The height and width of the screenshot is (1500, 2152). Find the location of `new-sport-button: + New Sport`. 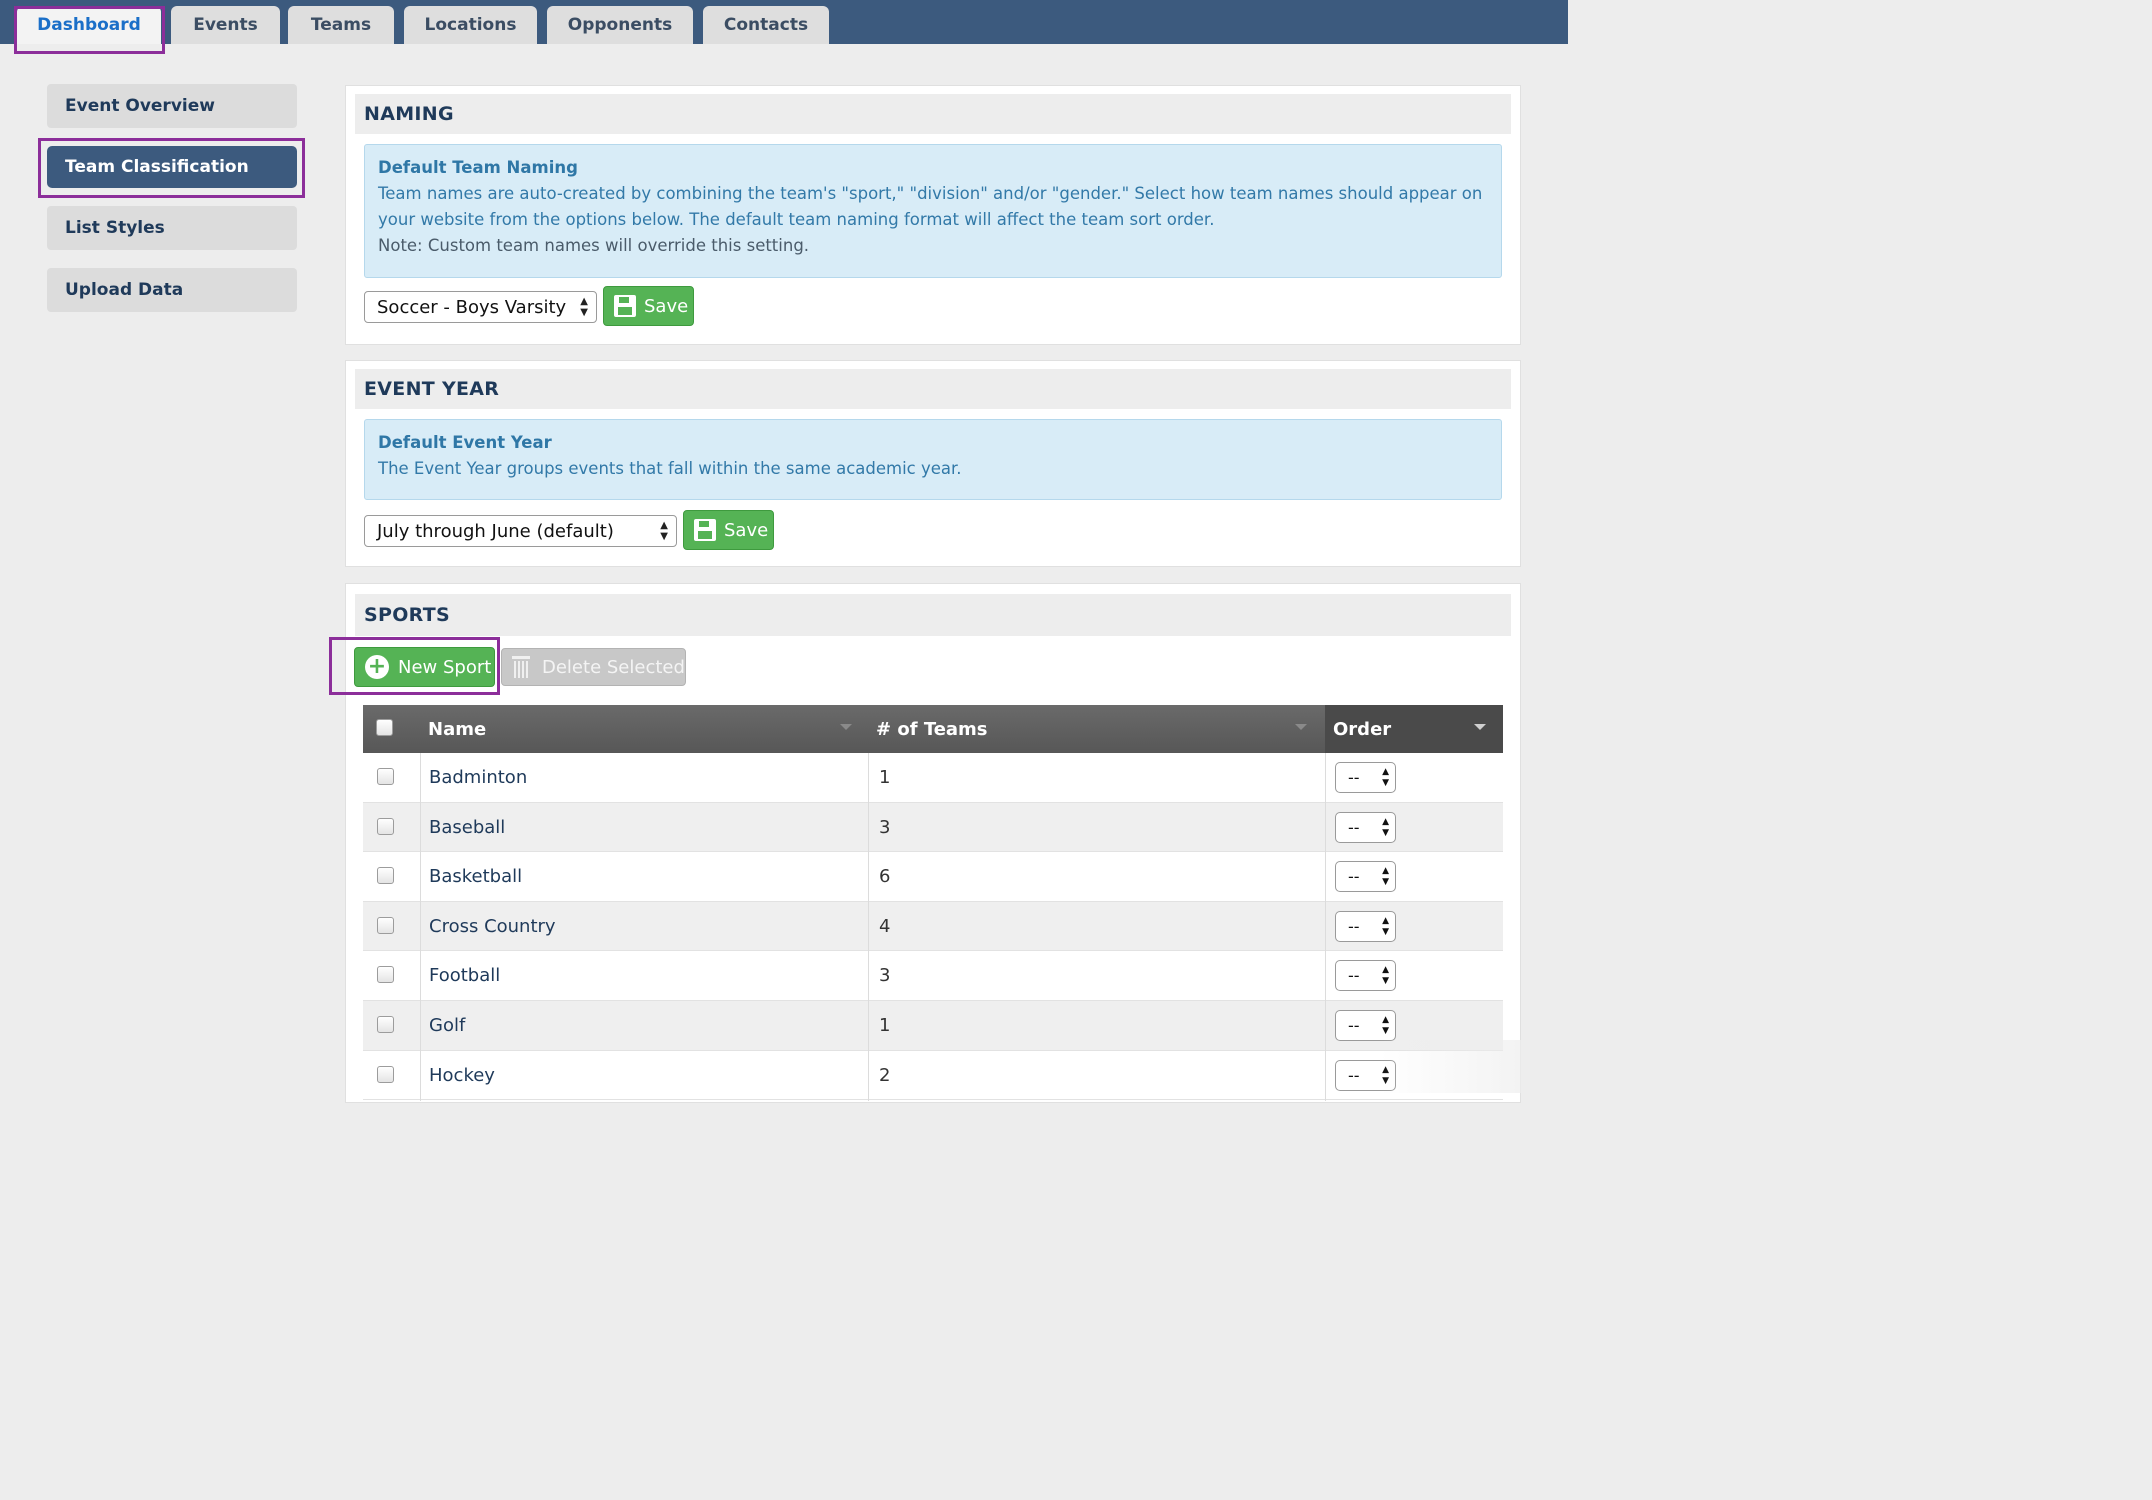

new-sport-button: + New Sport is located at coordinates (424, 667).